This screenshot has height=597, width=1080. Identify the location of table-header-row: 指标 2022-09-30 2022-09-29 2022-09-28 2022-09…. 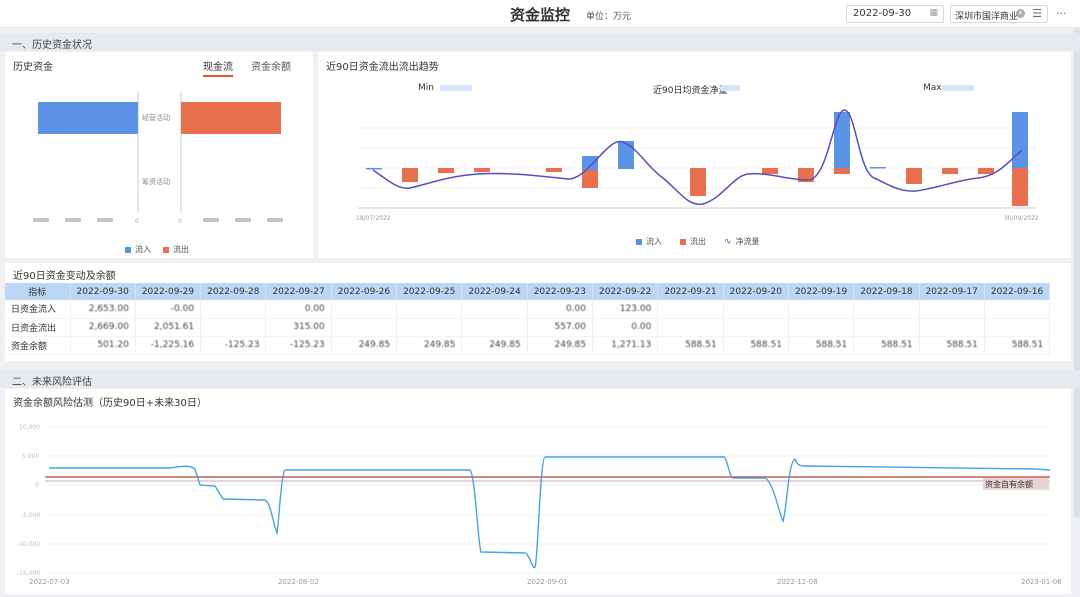
(528, 291).